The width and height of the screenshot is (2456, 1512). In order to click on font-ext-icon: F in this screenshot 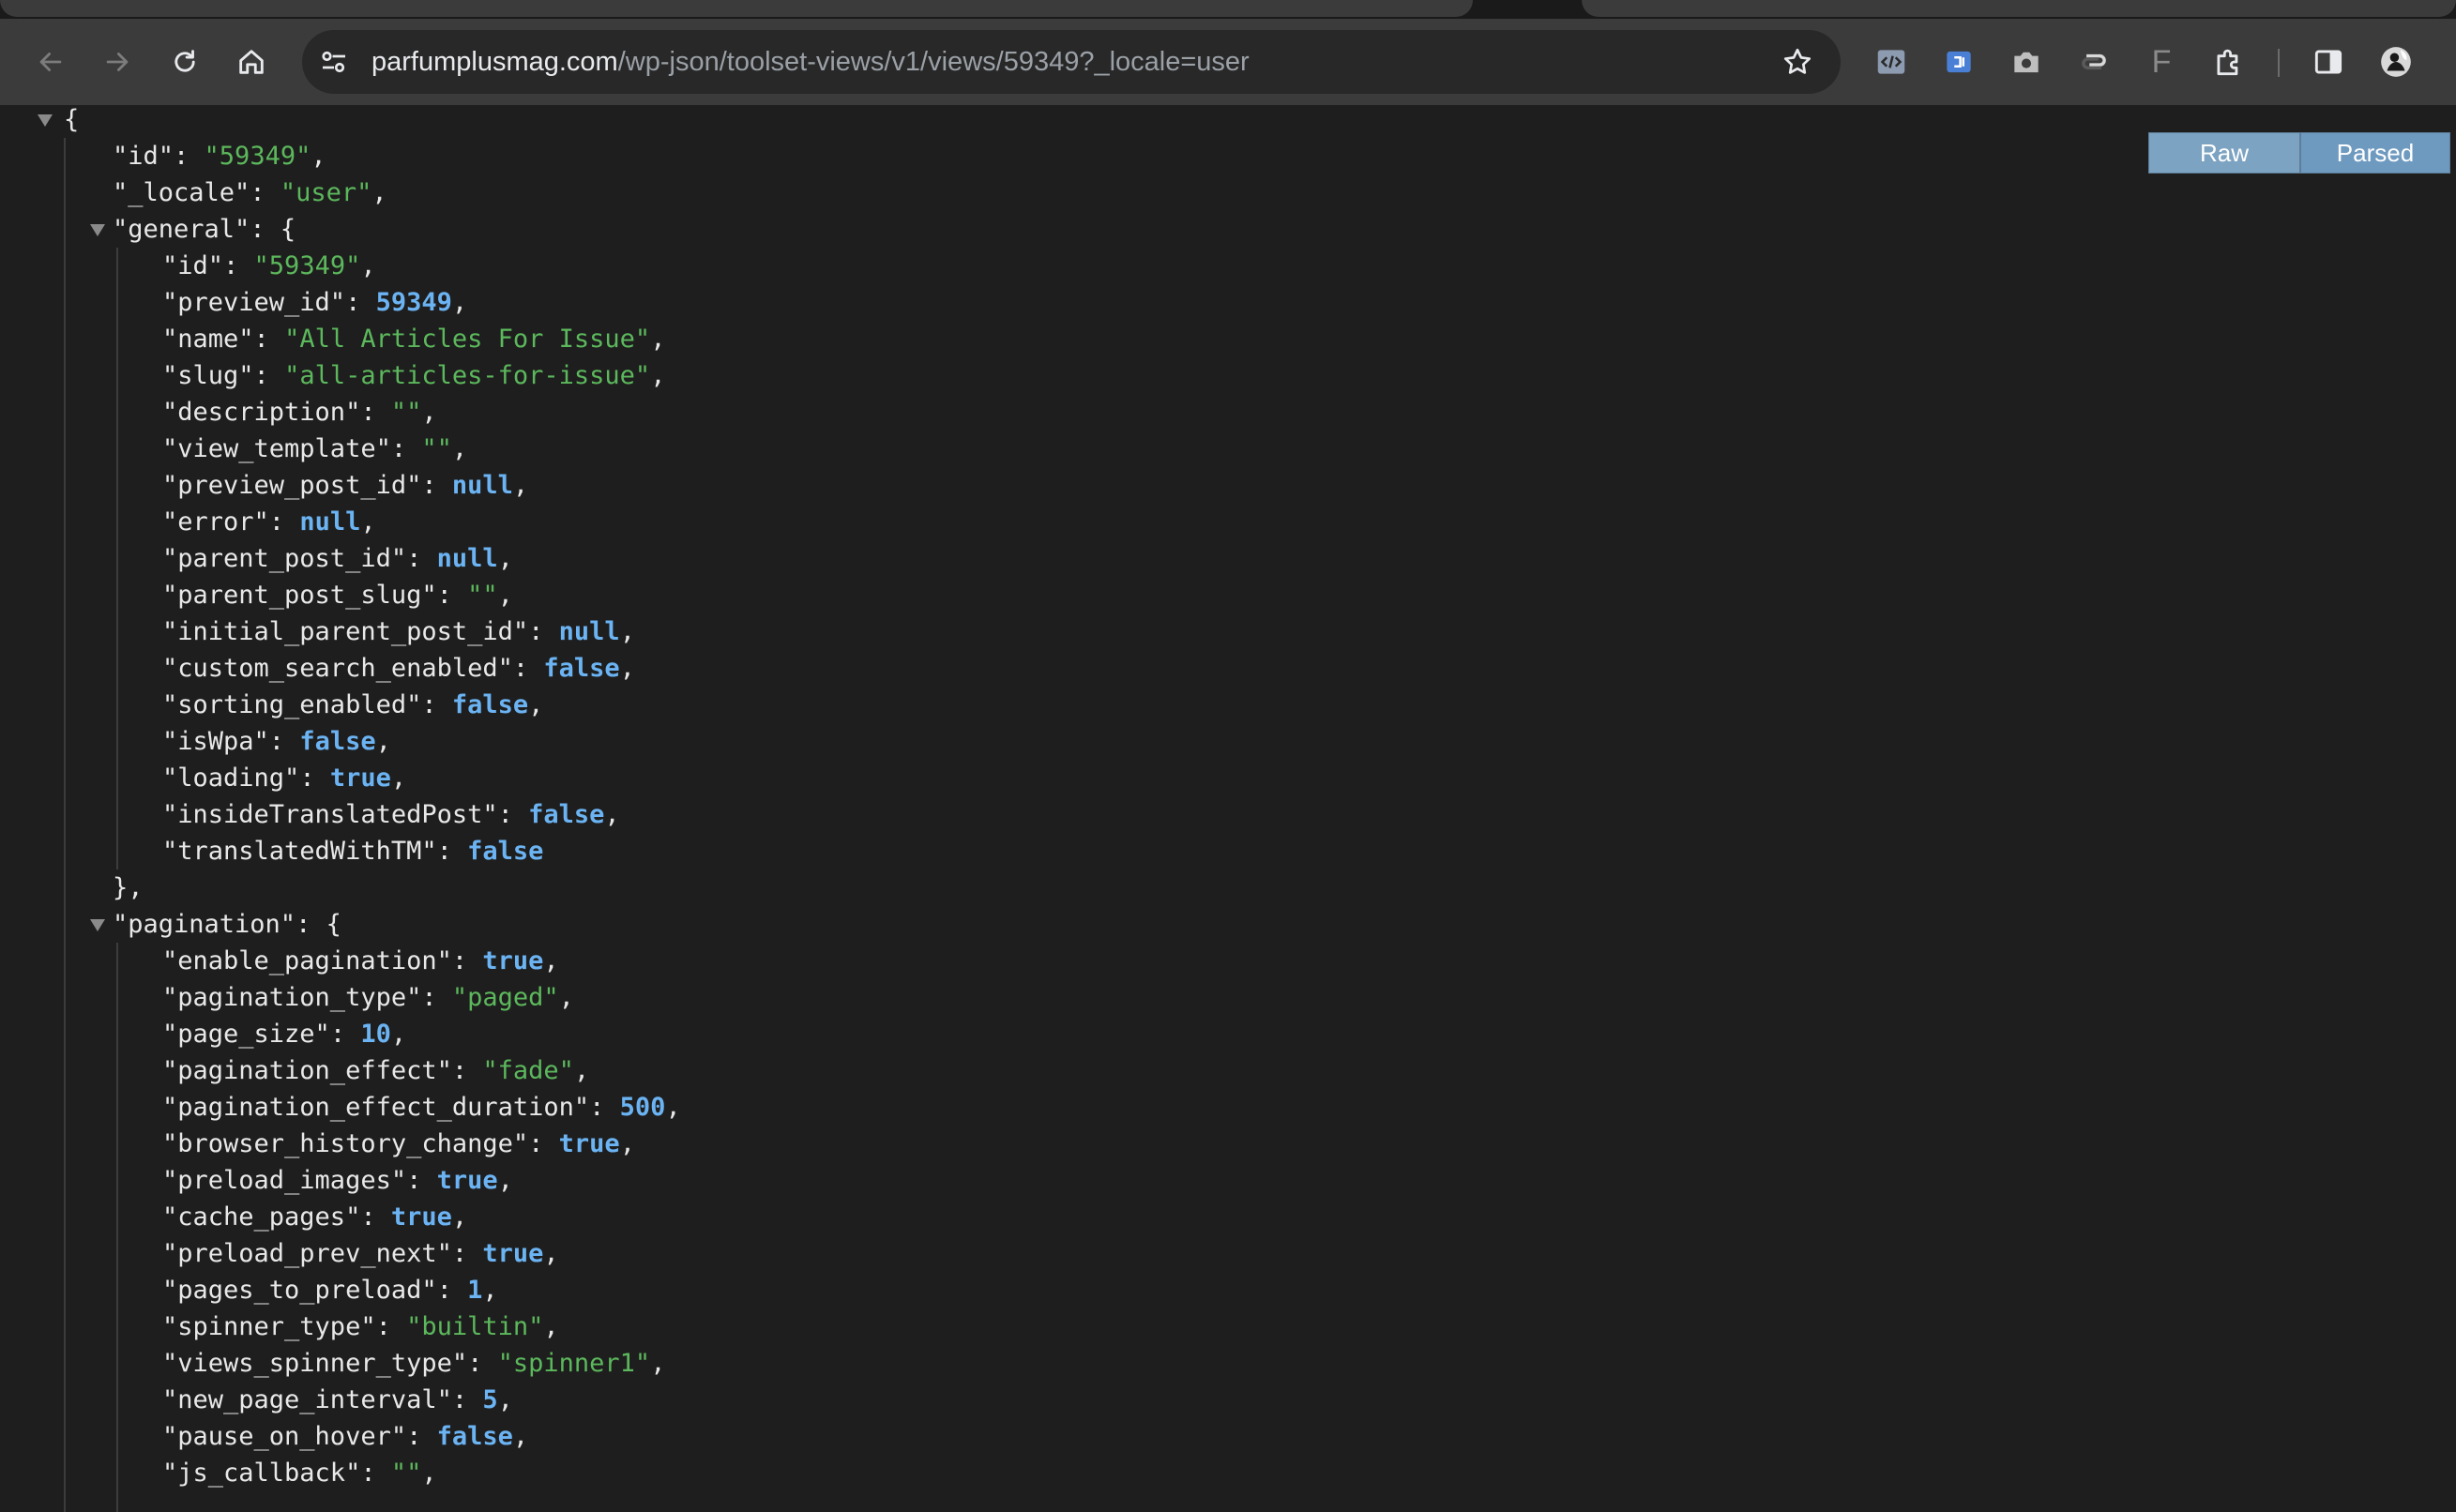, I will do `click(2161, 61)`.